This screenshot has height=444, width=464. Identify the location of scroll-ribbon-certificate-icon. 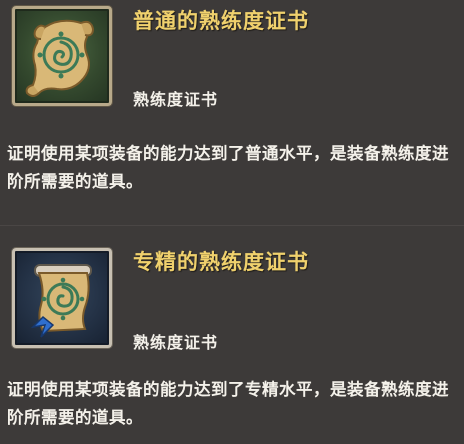
(61, 301).